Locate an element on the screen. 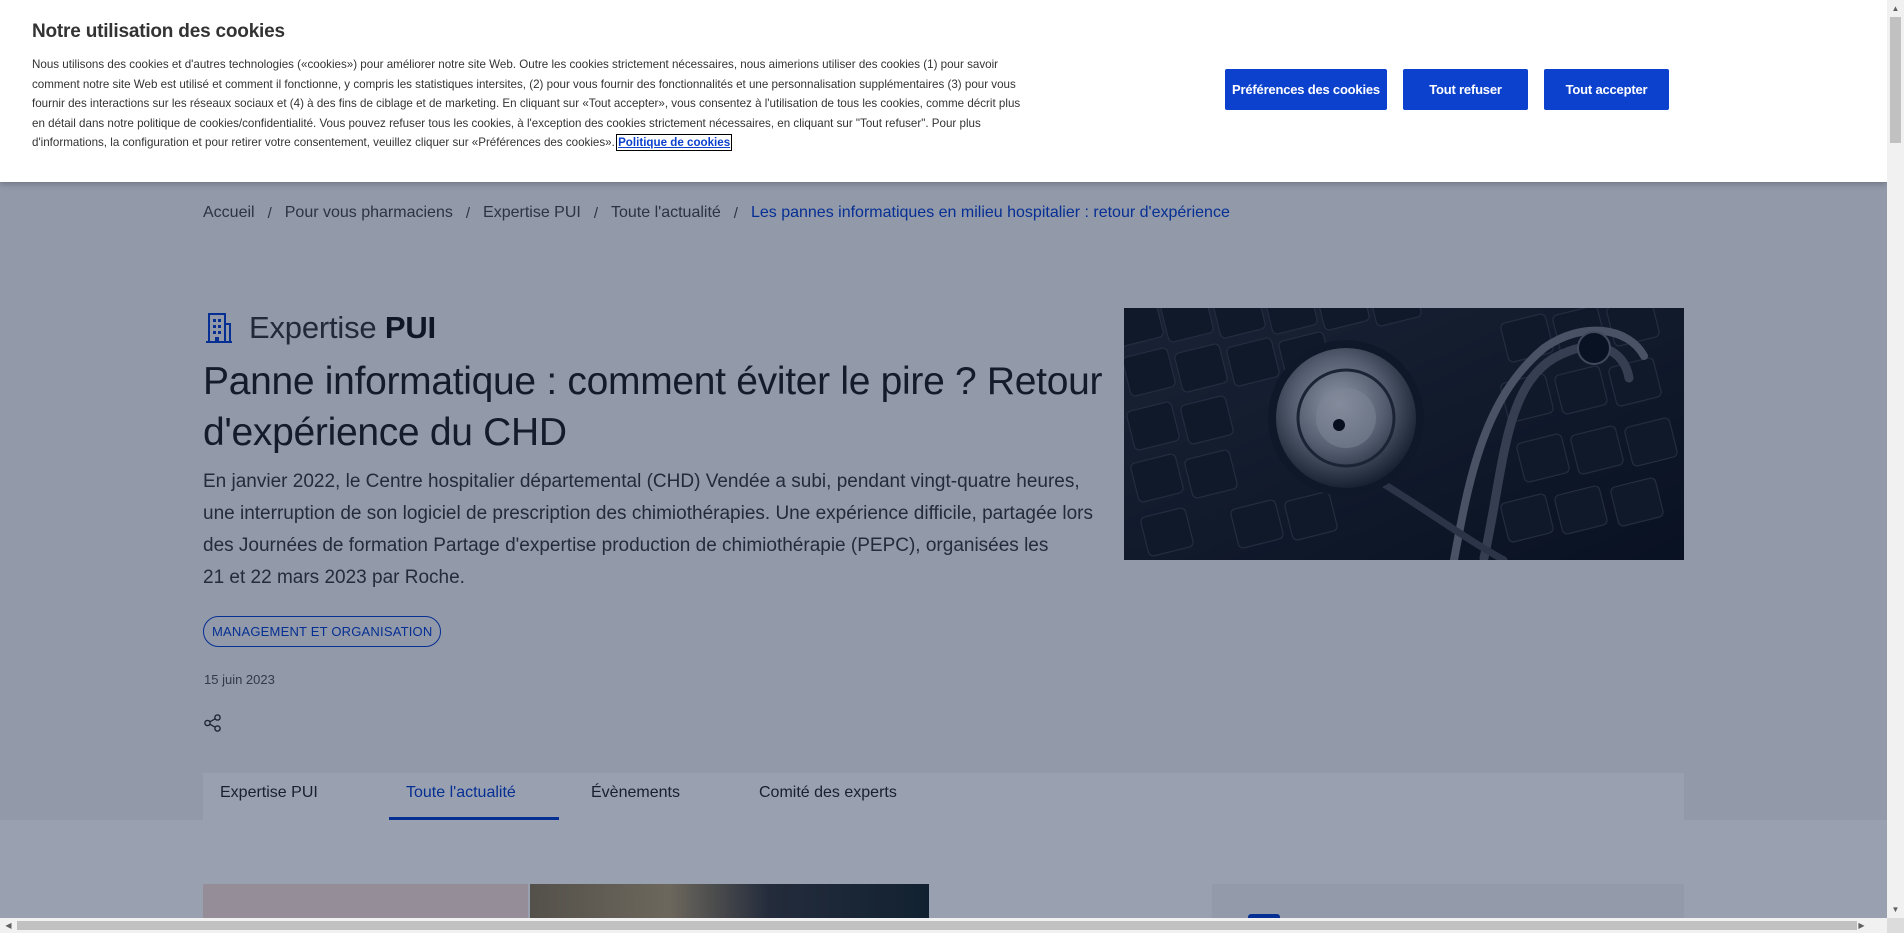 The width and height of the screenshot is (1904, 933). scroll-left-icon: ◀ is located at coordinates (8, 925).